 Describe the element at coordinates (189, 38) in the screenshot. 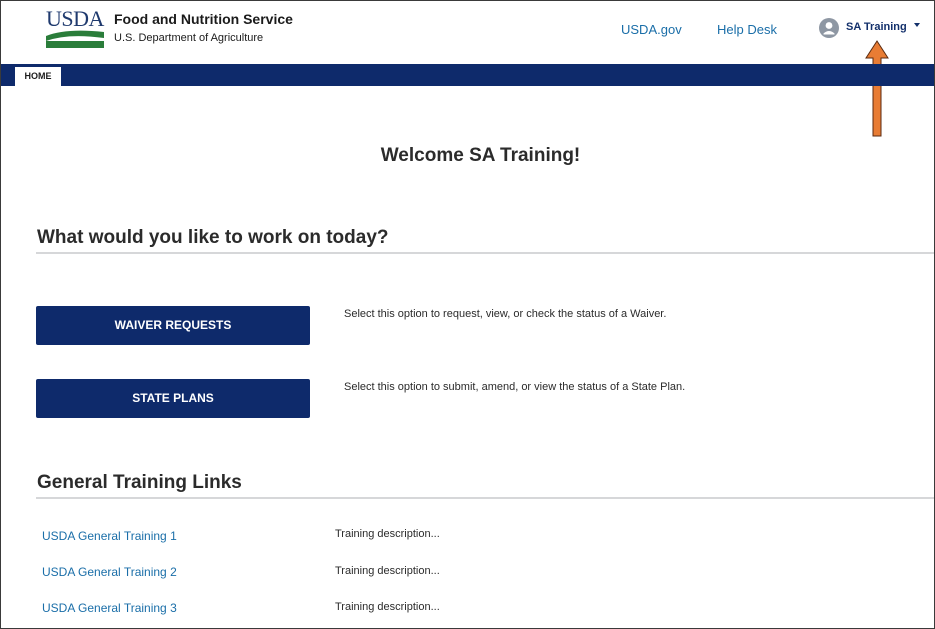

I see `agency-subtitle: U.S. Department of Agriculture` at that location.